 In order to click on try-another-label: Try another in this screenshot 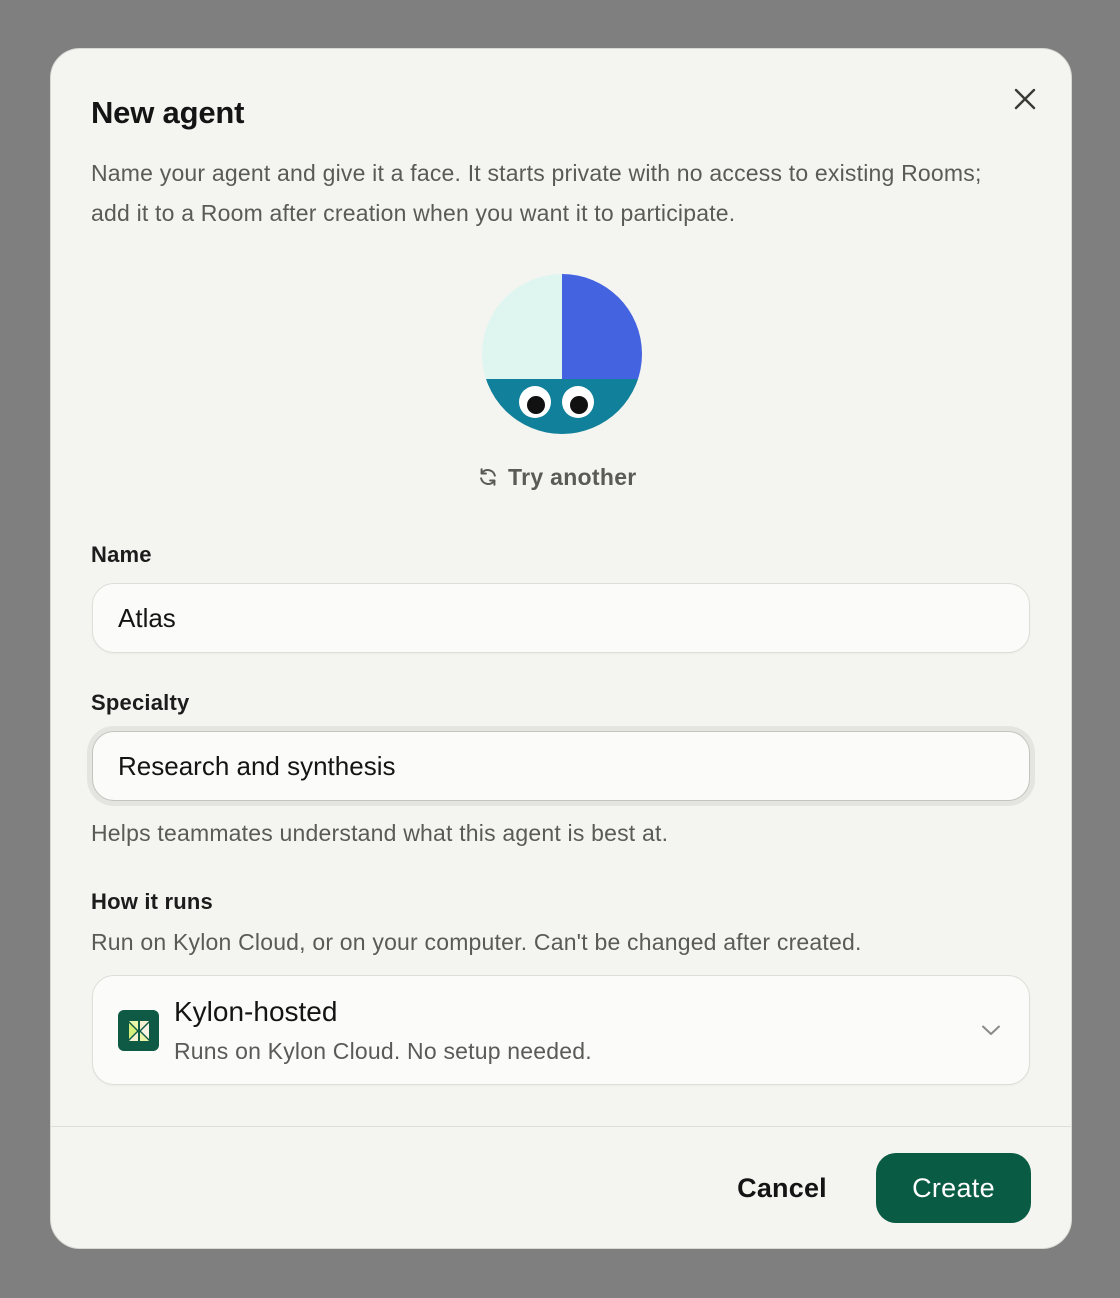, I will do `click(572, 476)`.